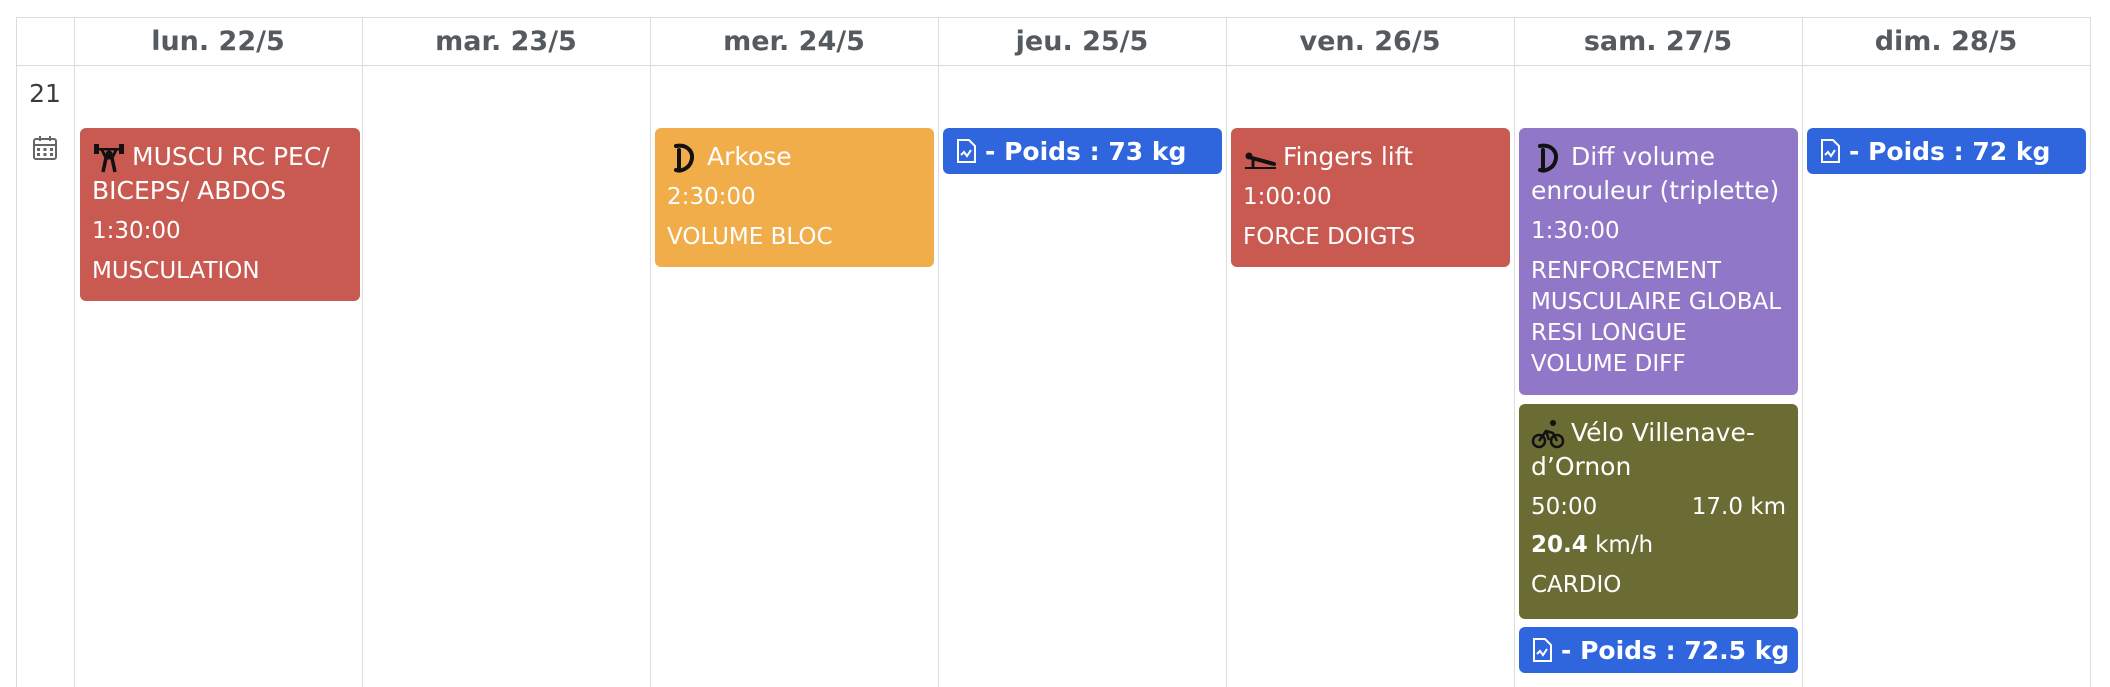 The height and width of the screenshot is (687, 2110). I want to click on event-title: Diff volume enrouleur (triplette), so click(1655, 173).